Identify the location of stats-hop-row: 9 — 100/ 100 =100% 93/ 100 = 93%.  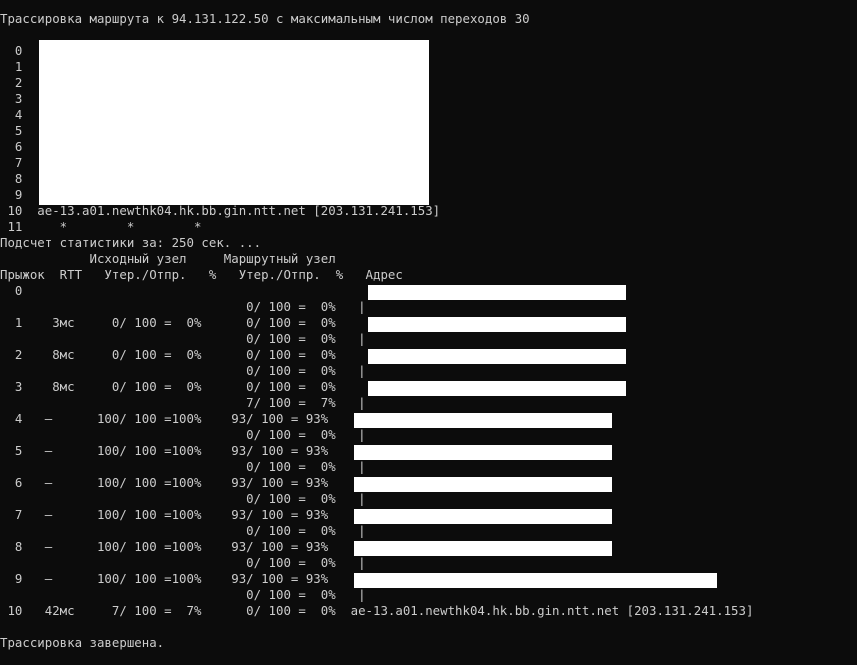
(164, 578).